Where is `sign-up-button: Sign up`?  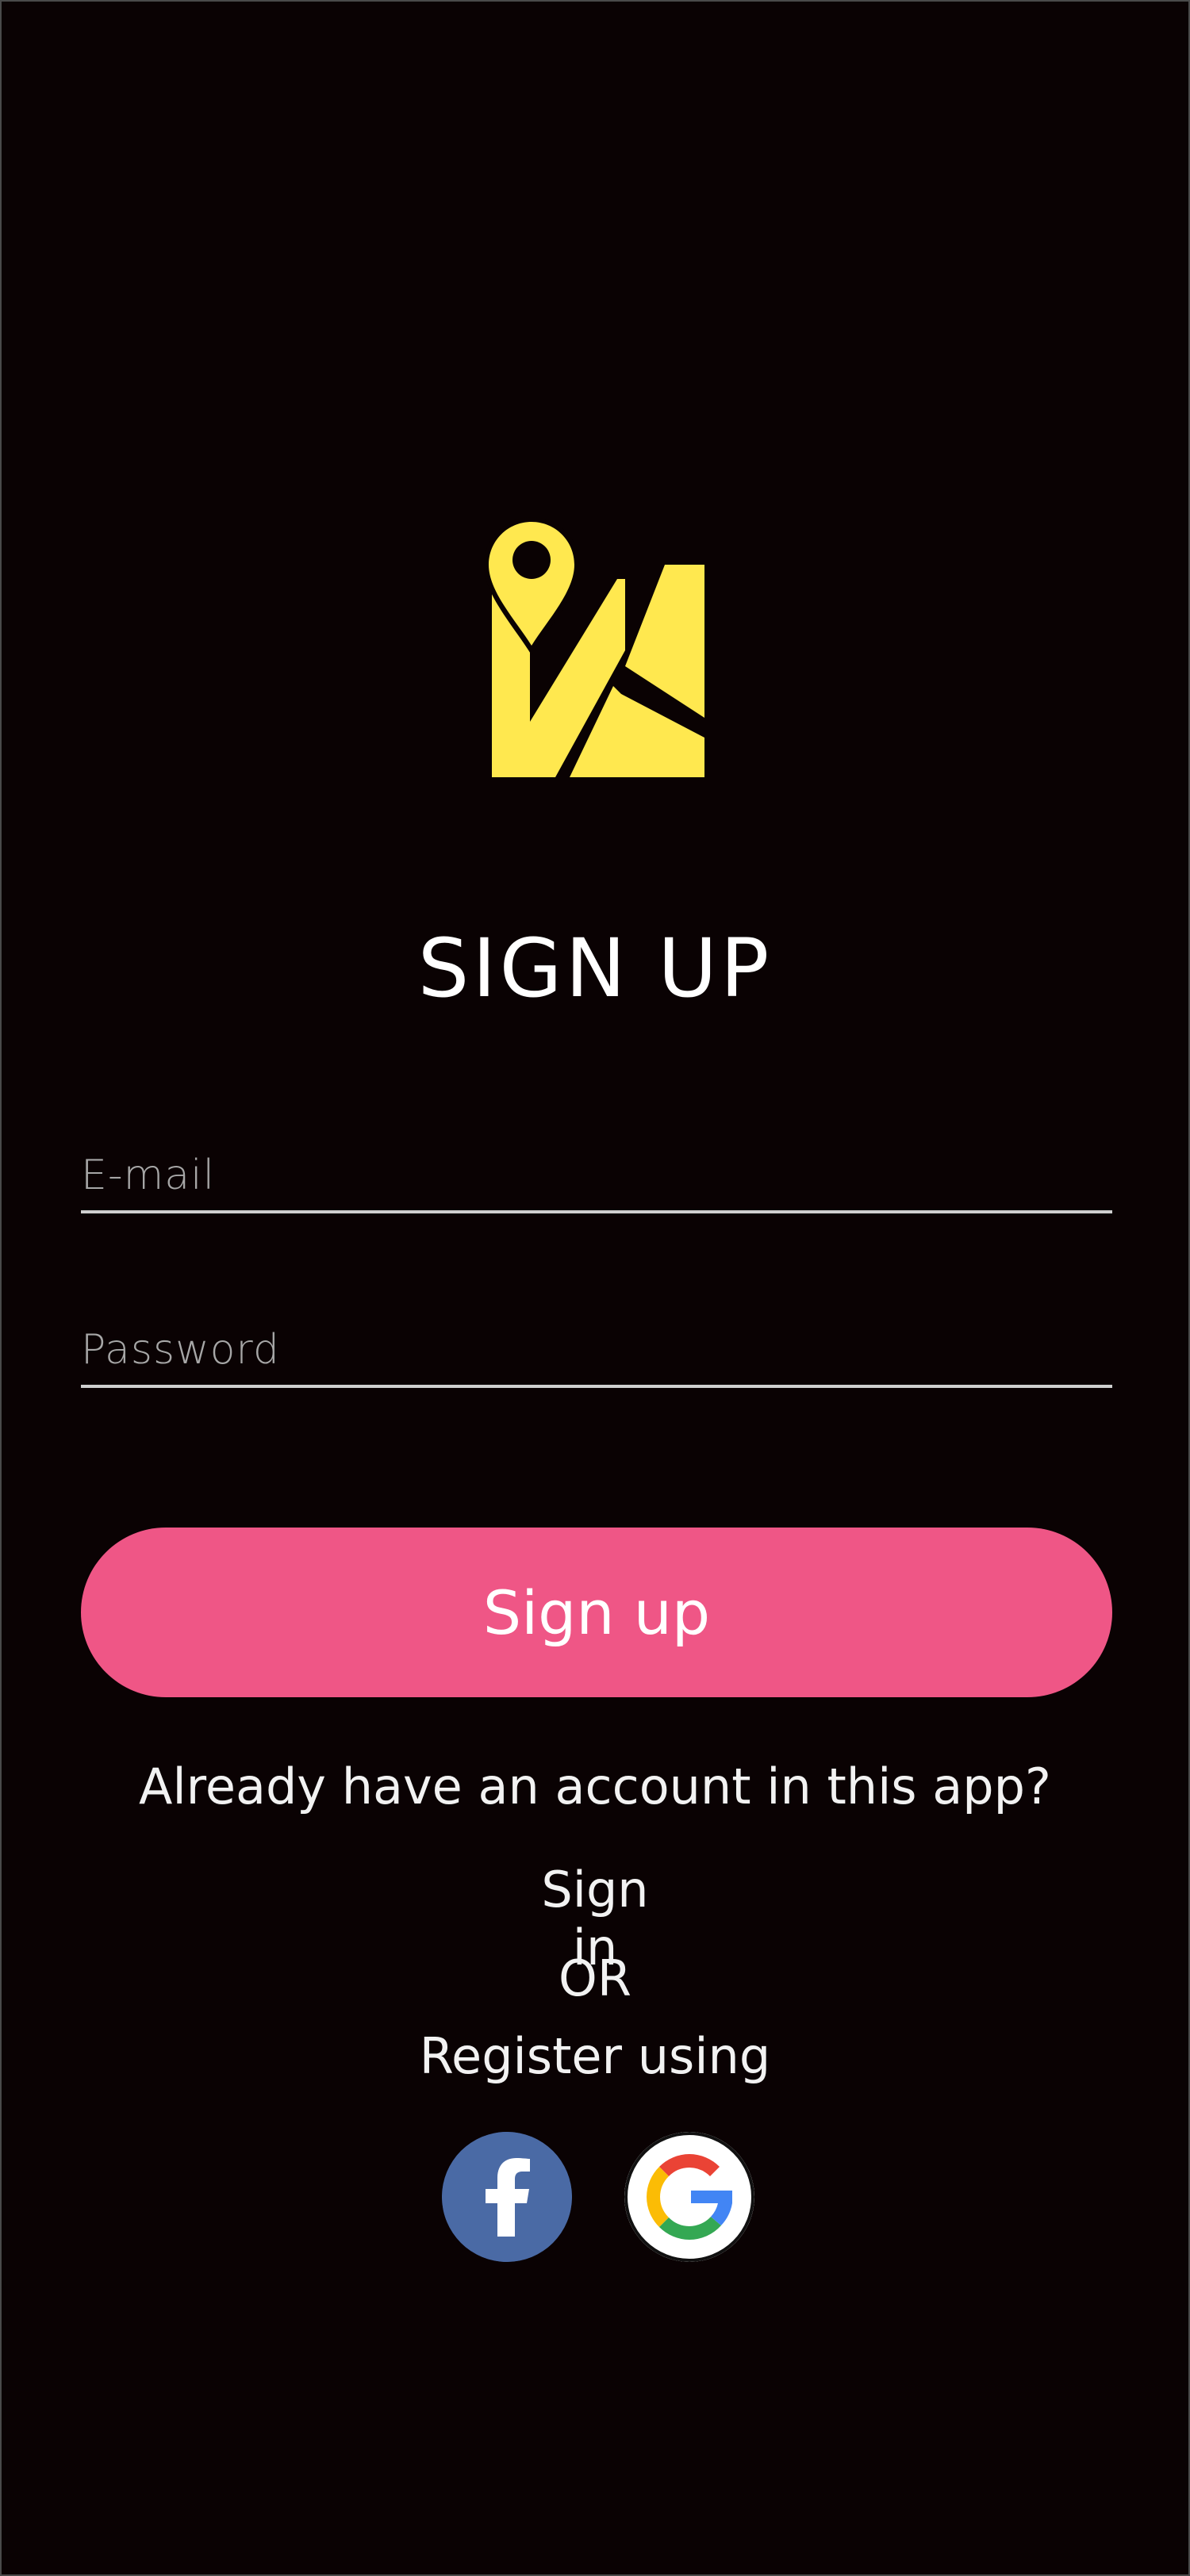 sign-up-button: Sign up is located at coordinates (596, 1612).